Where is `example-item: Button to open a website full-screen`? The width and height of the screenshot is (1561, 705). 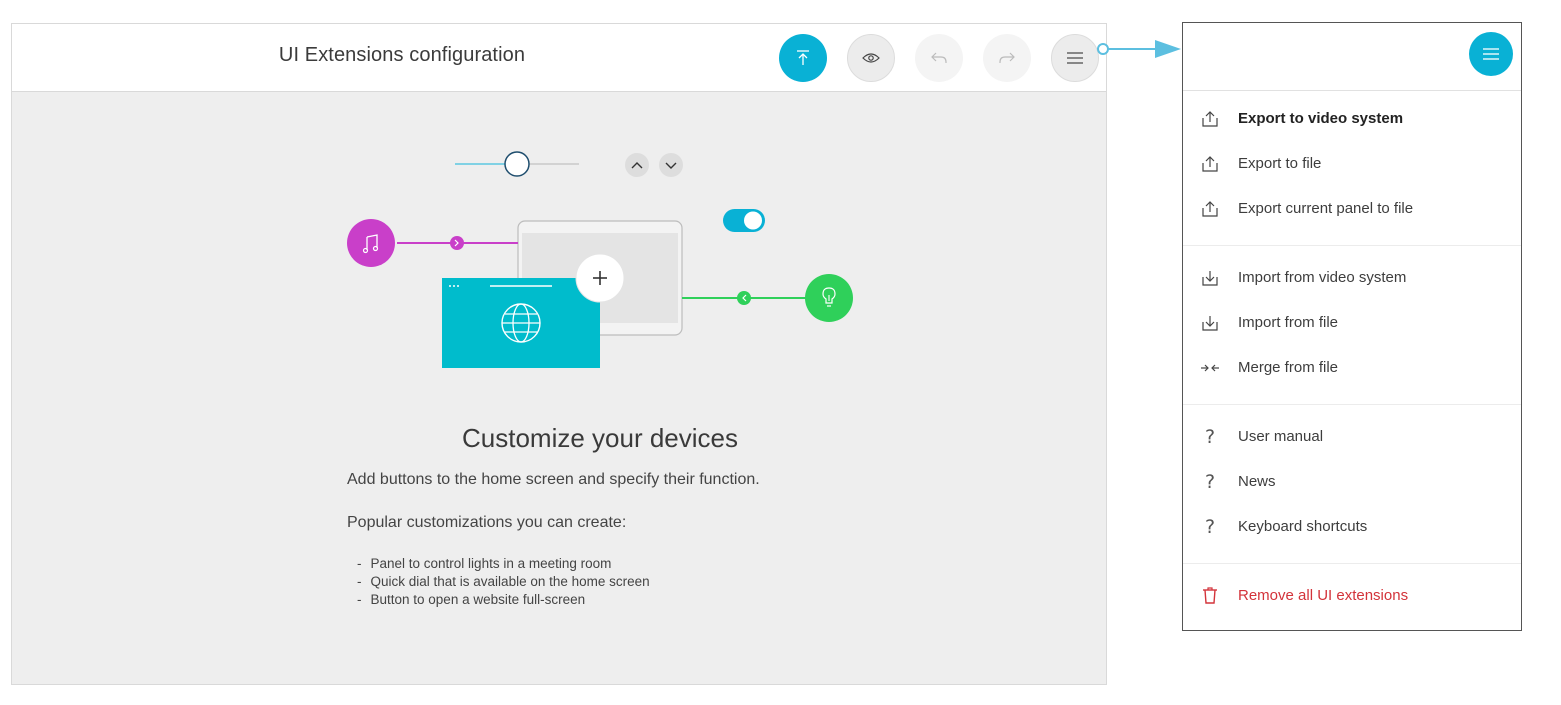 example-item: Button to open a website full-screen is located at coordinates (503, 600).